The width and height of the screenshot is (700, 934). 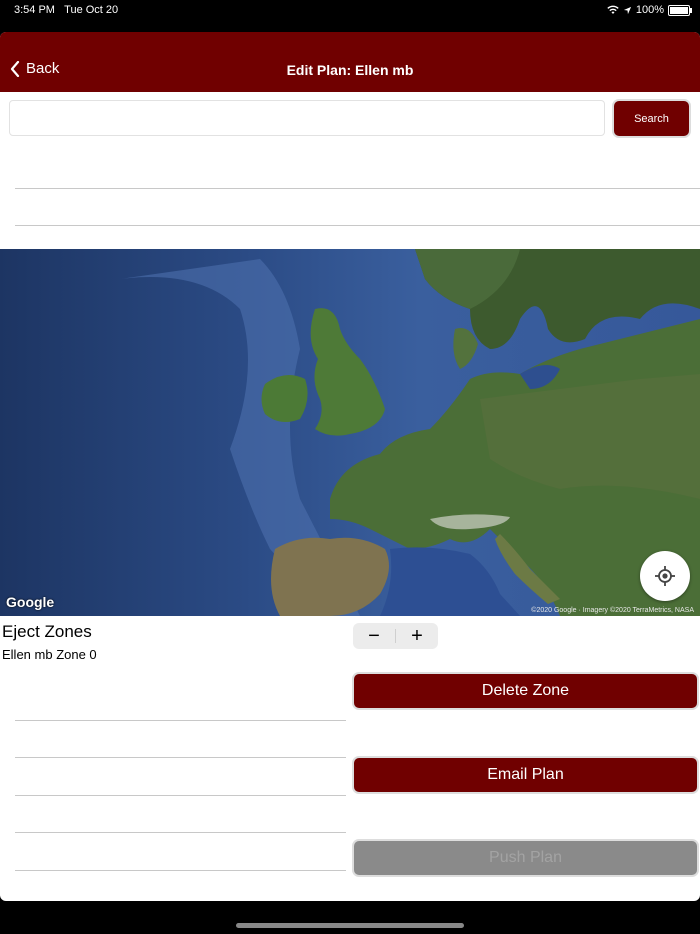 What do you see at coordinates (627, 10) in the screenshot?
I see `location-arrow-icon` at bounding box center [627, 10].